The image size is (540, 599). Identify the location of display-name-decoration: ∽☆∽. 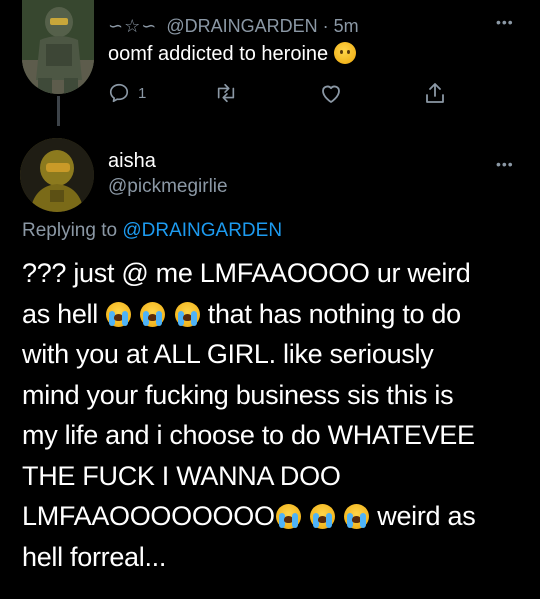
(132, 26).